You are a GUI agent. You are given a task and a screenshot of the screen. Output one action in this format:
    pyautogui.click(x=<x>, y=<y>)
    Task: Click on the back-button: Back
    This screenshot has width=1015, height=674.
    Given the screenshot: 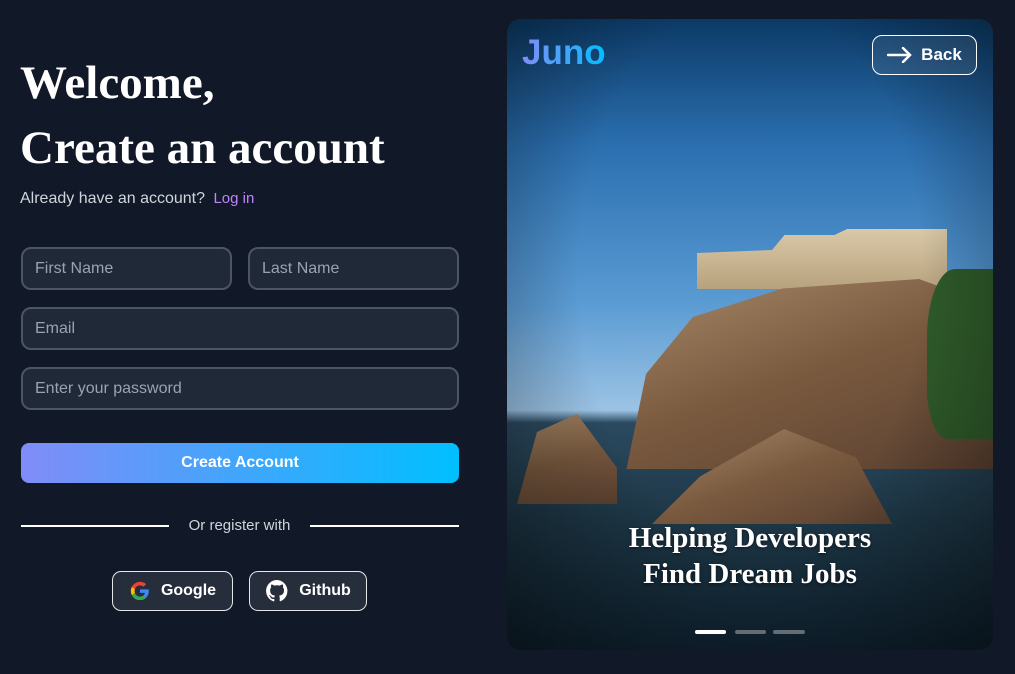 What is the action you would take?
    pyautogui.click(x=924, y=55)
    